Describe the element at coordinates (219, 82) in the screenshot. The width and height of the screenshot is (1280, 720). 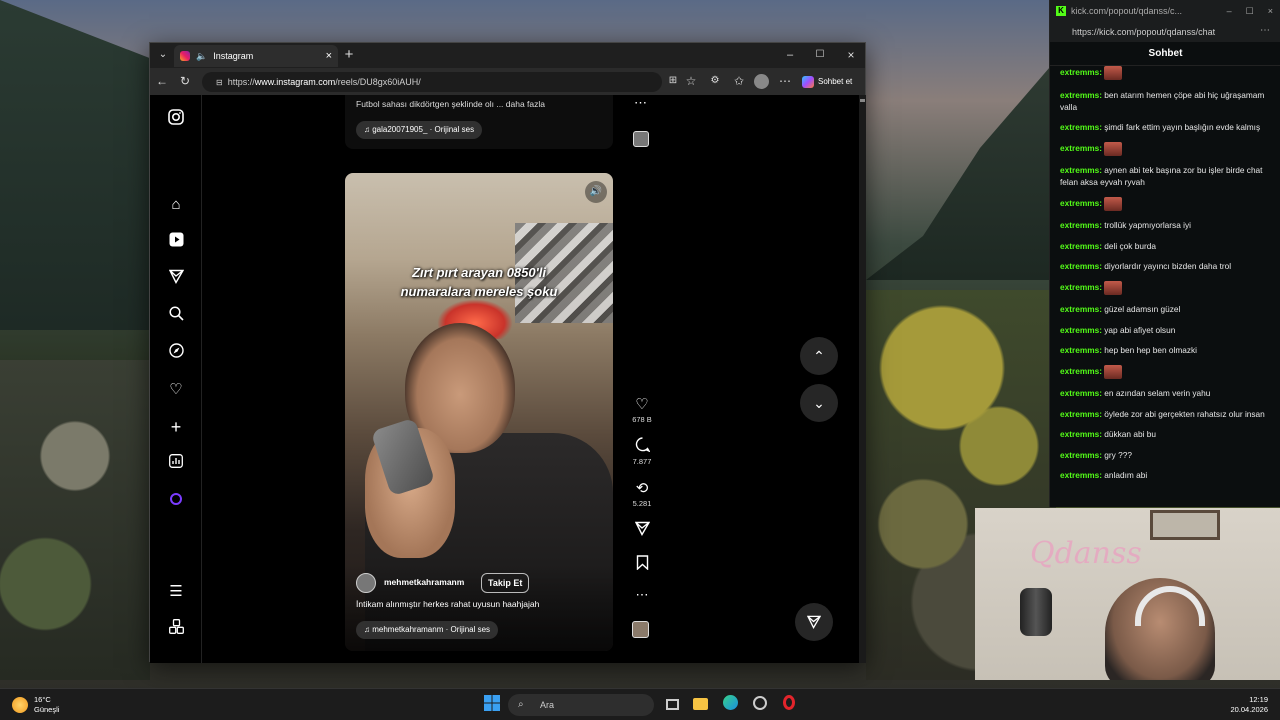
I see `site-info-icon: ⊟` at that location.